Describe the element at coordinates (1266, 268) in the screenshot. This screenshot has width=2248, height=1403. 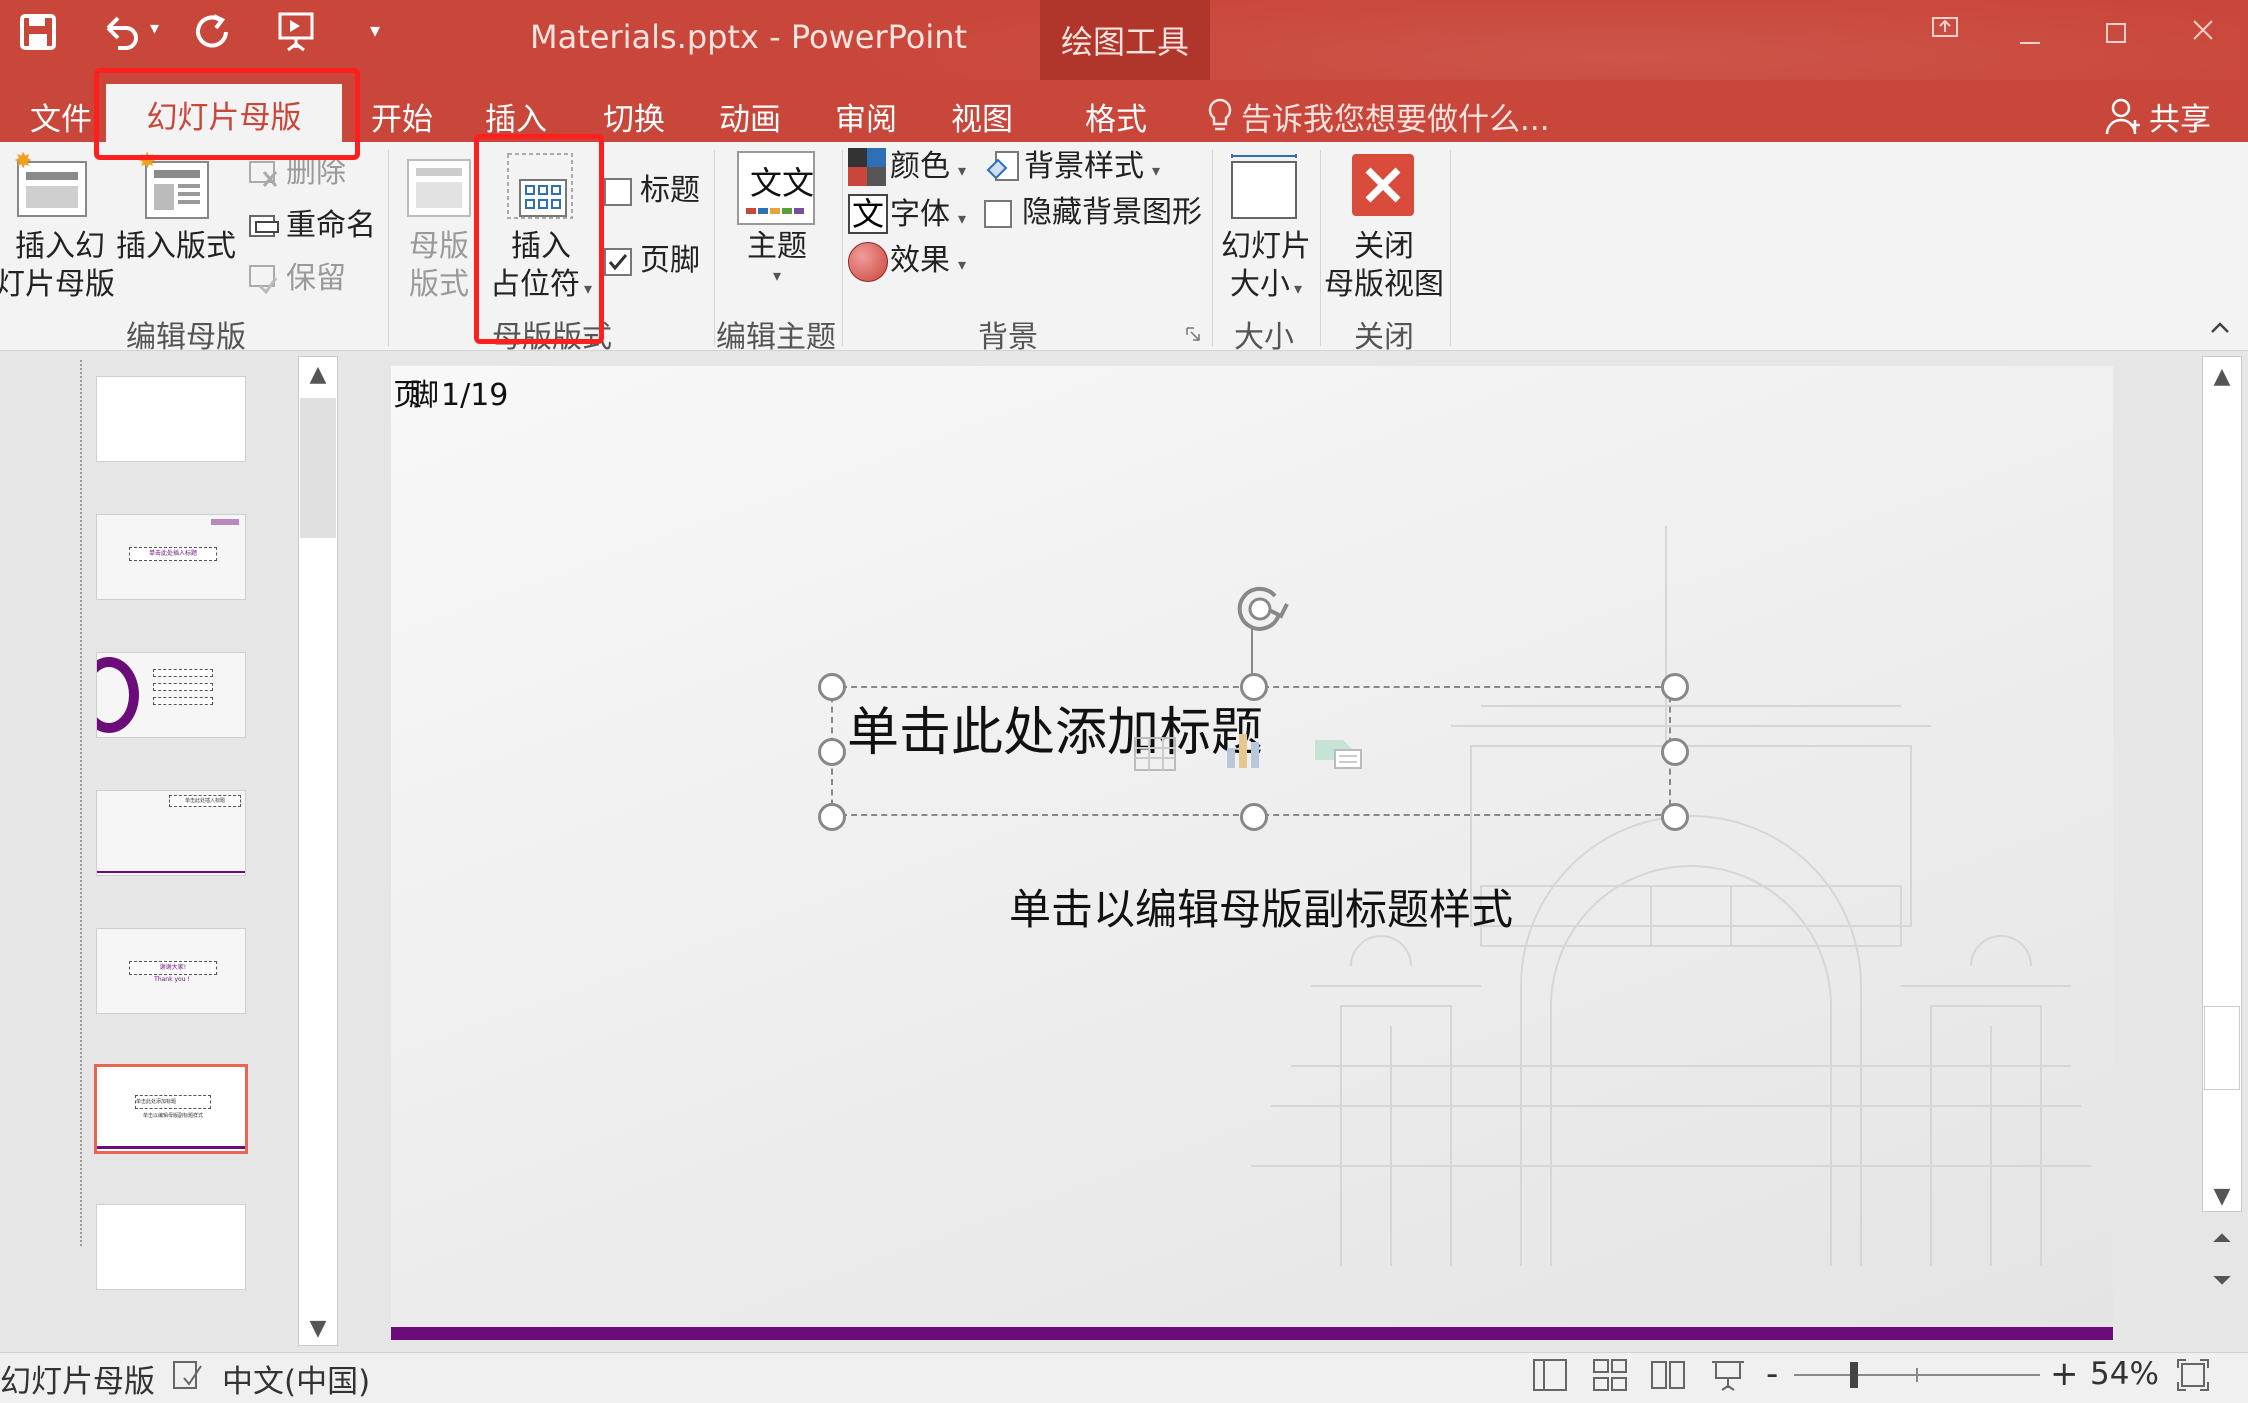
I see `slide-size-button: 幻灯片 大小 ▾` at that location.